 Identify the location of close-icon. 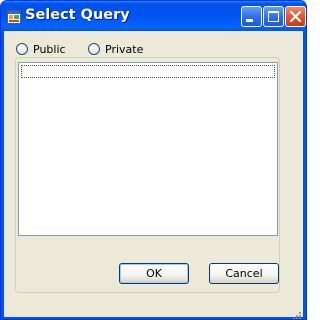
(295, 16).